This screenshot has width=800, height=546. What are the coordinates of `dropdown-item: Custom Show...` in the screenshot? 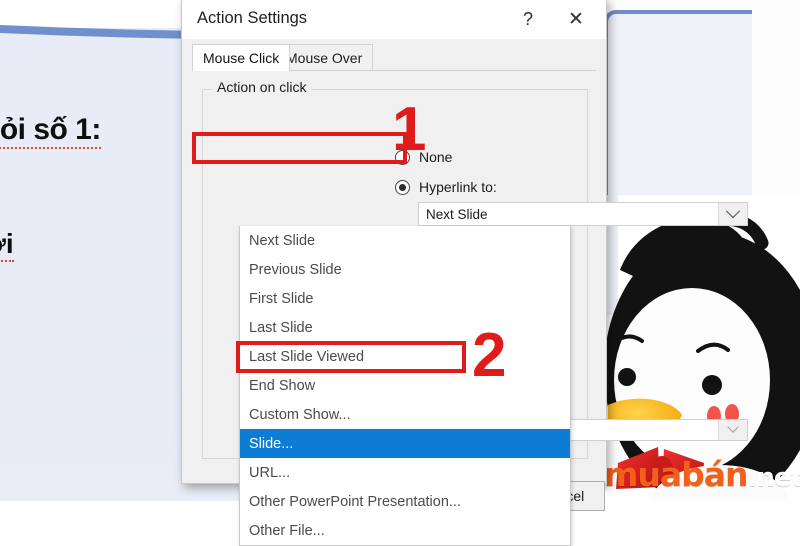 It's located at (405, 414).